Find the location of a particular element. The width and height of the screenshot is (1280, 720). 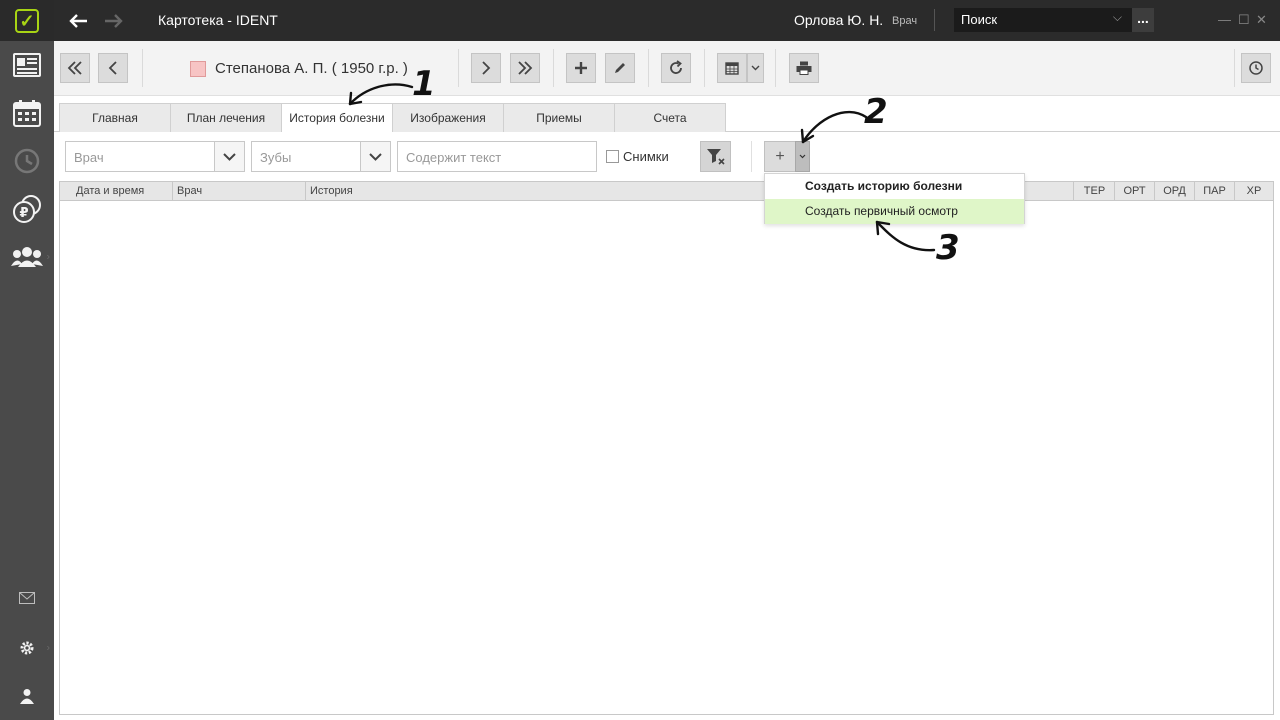

rail-history is located at coordinates (27, 161).